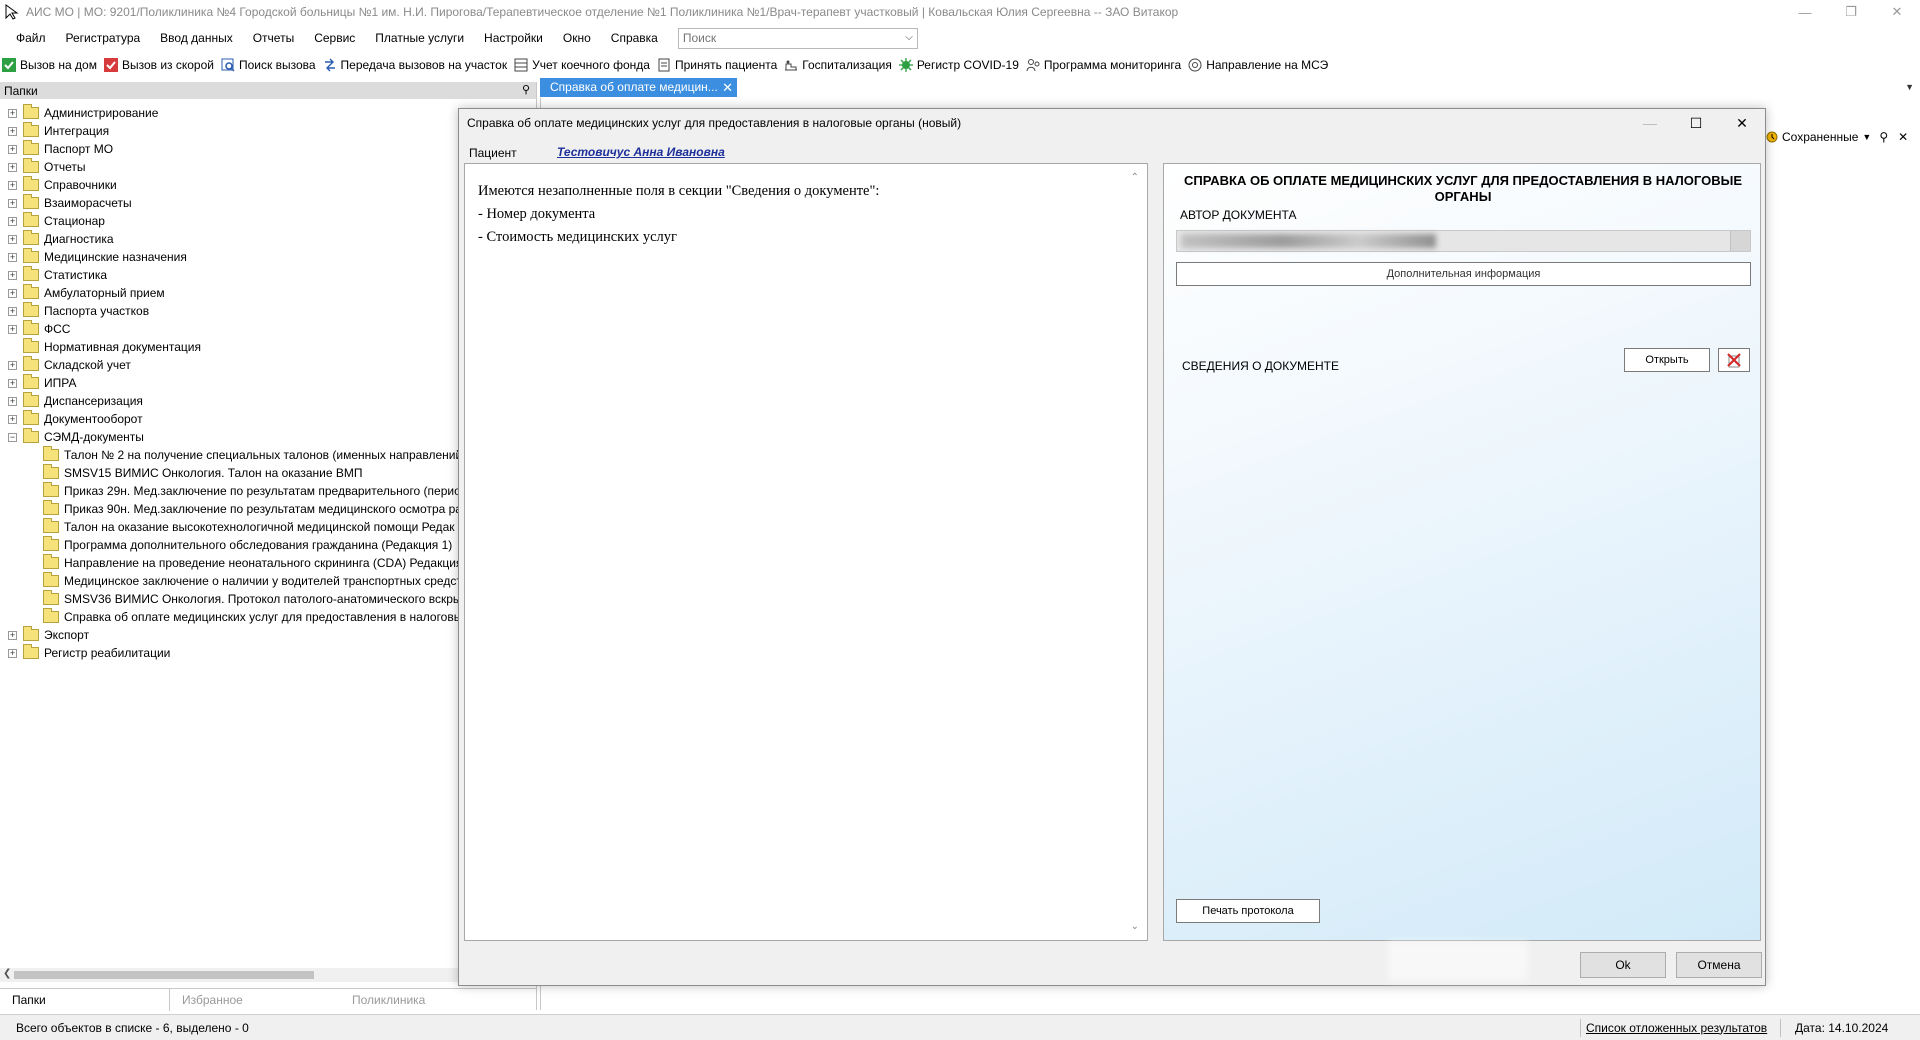 The width and height of the screenshot is (1920, 1040). What do you see at coordinates (164, 975) in the screenshot?
I see `scrollbar-thumb` at bounding box center [164, 975].